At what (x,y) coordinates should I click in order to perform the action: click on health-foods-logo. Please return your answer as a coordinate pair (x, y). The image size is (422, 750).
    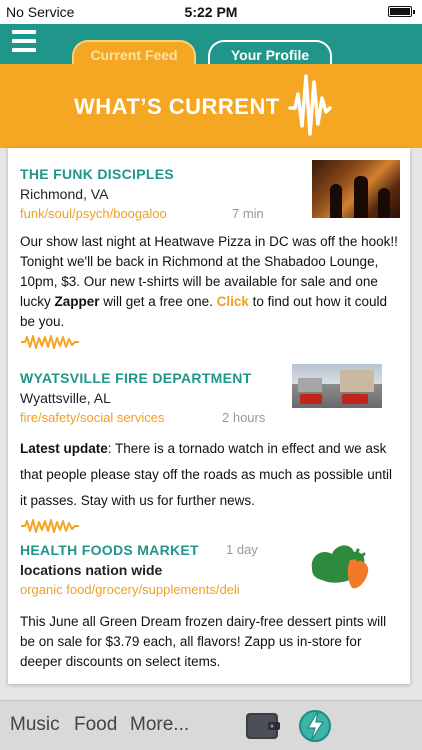
    Looking at the image, I should click on (340, 567).